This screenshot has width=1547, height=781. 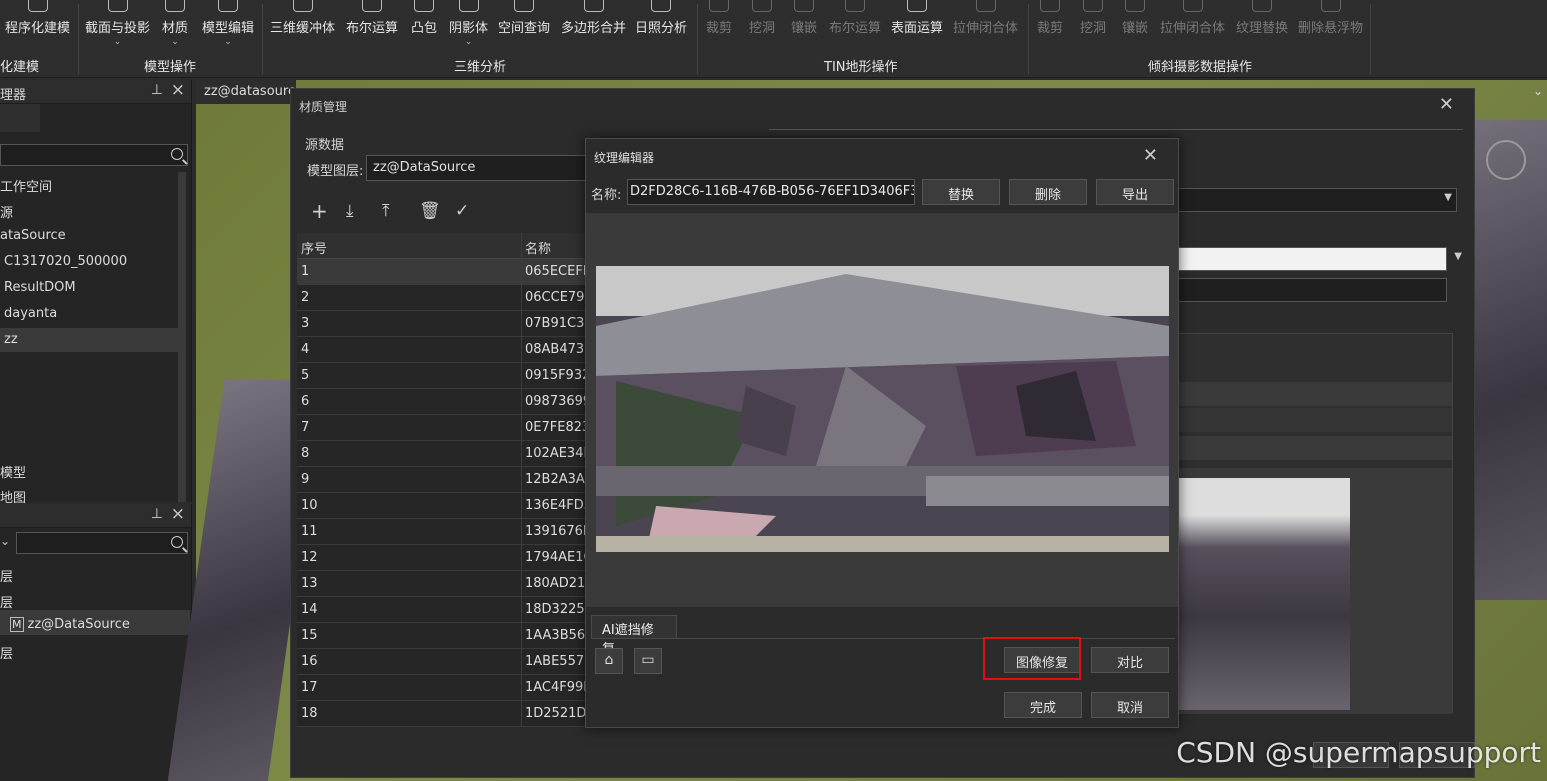 I want to click on tree-item-dataset: zz, so click(x=11, y=339).